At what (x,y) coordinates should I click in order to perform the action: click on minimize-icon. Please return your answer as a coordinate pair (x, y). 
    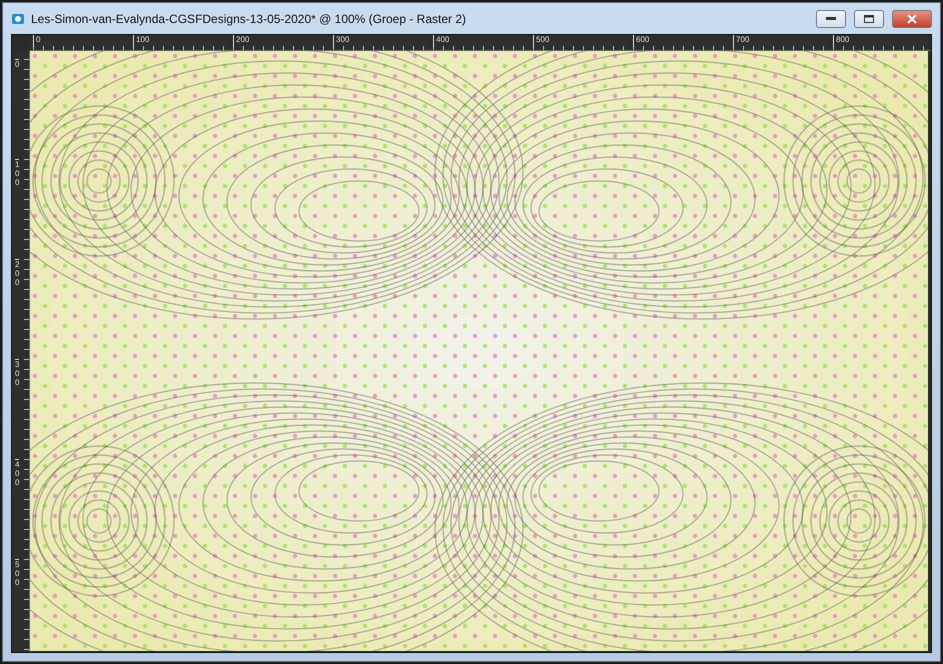
    Looking at the image, I should click on (831, 18).